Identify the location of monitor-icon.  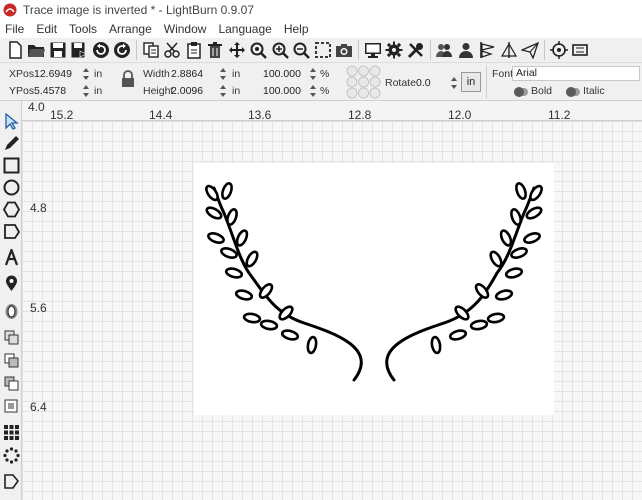
(372, 50).